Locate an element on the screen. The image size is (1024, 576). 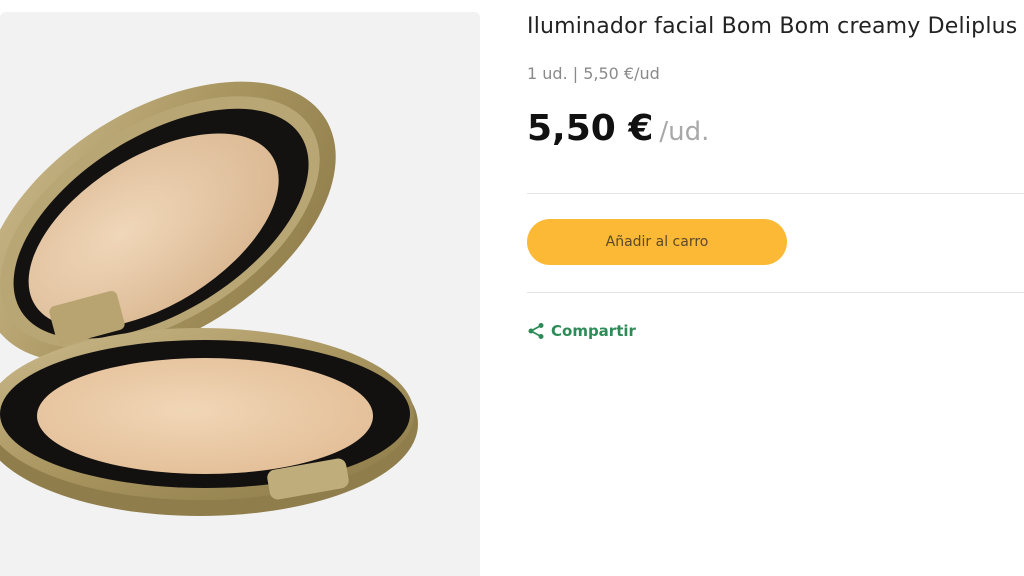
share-icon is located at coordinates (536, 331).